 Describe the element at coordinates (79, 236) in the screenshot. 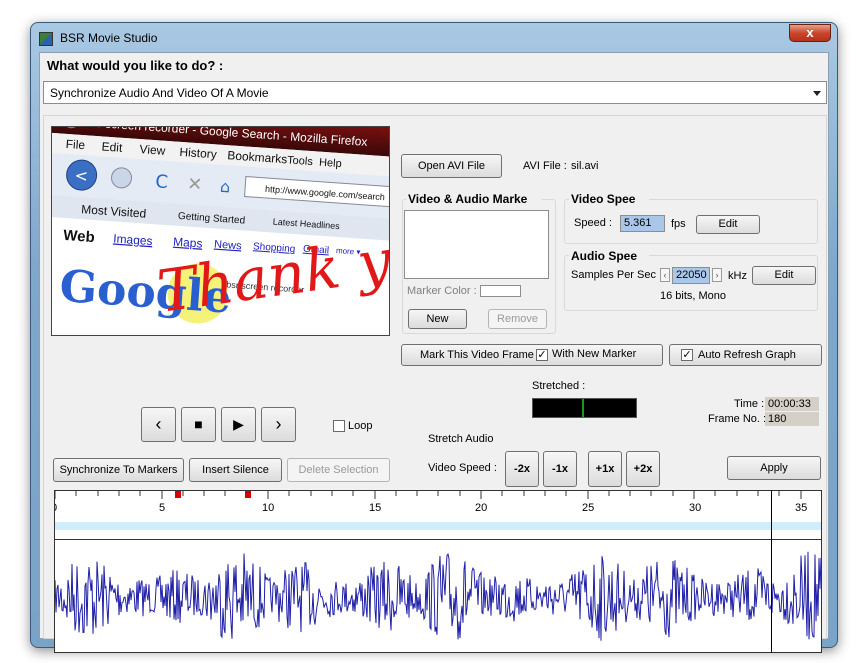

I see `preview-tab-web: Web` at that location.